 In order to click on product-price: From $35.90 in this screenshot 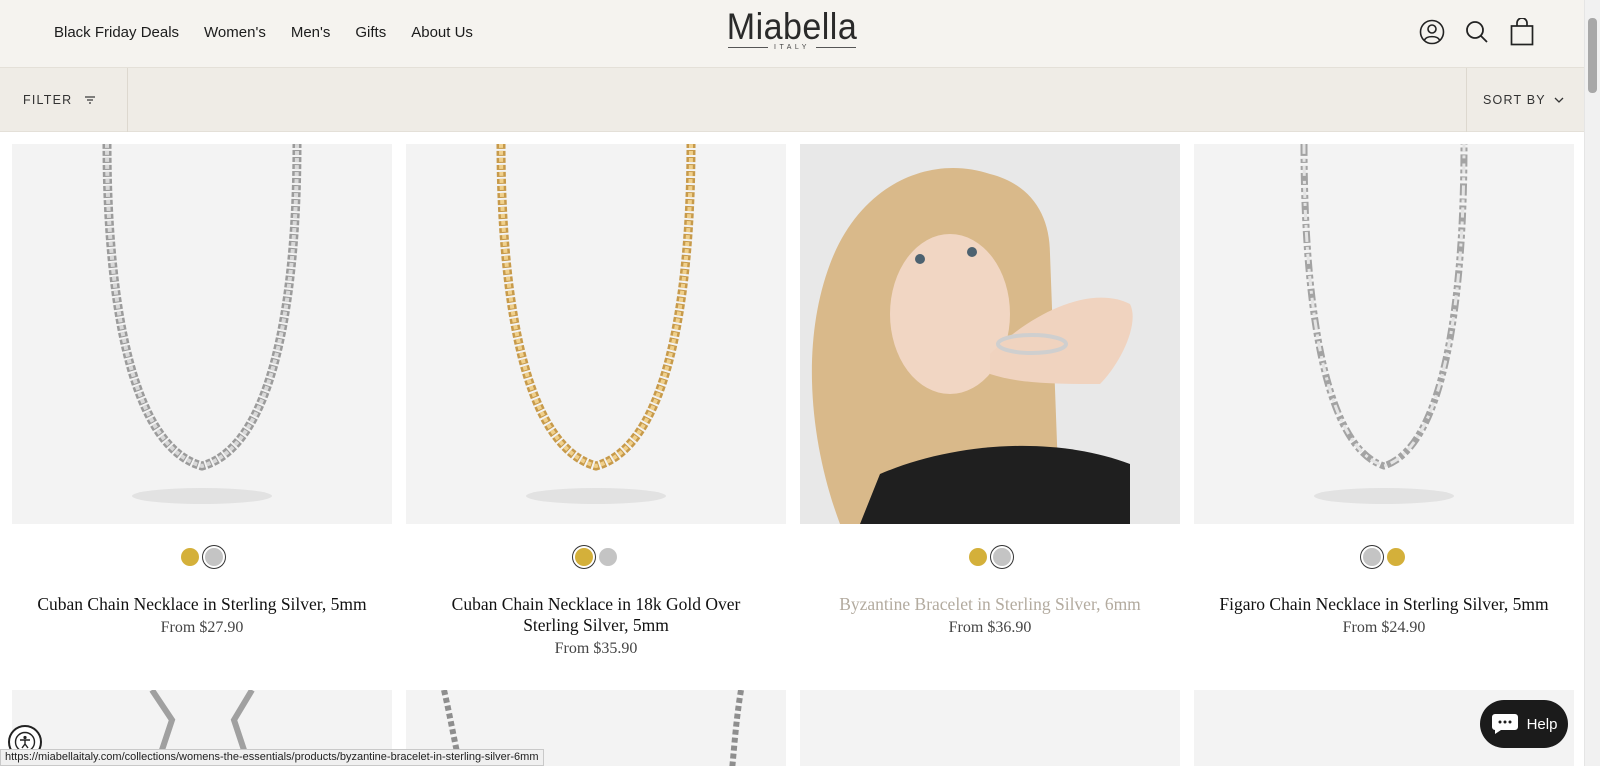, I will do `click(596, 648)`.